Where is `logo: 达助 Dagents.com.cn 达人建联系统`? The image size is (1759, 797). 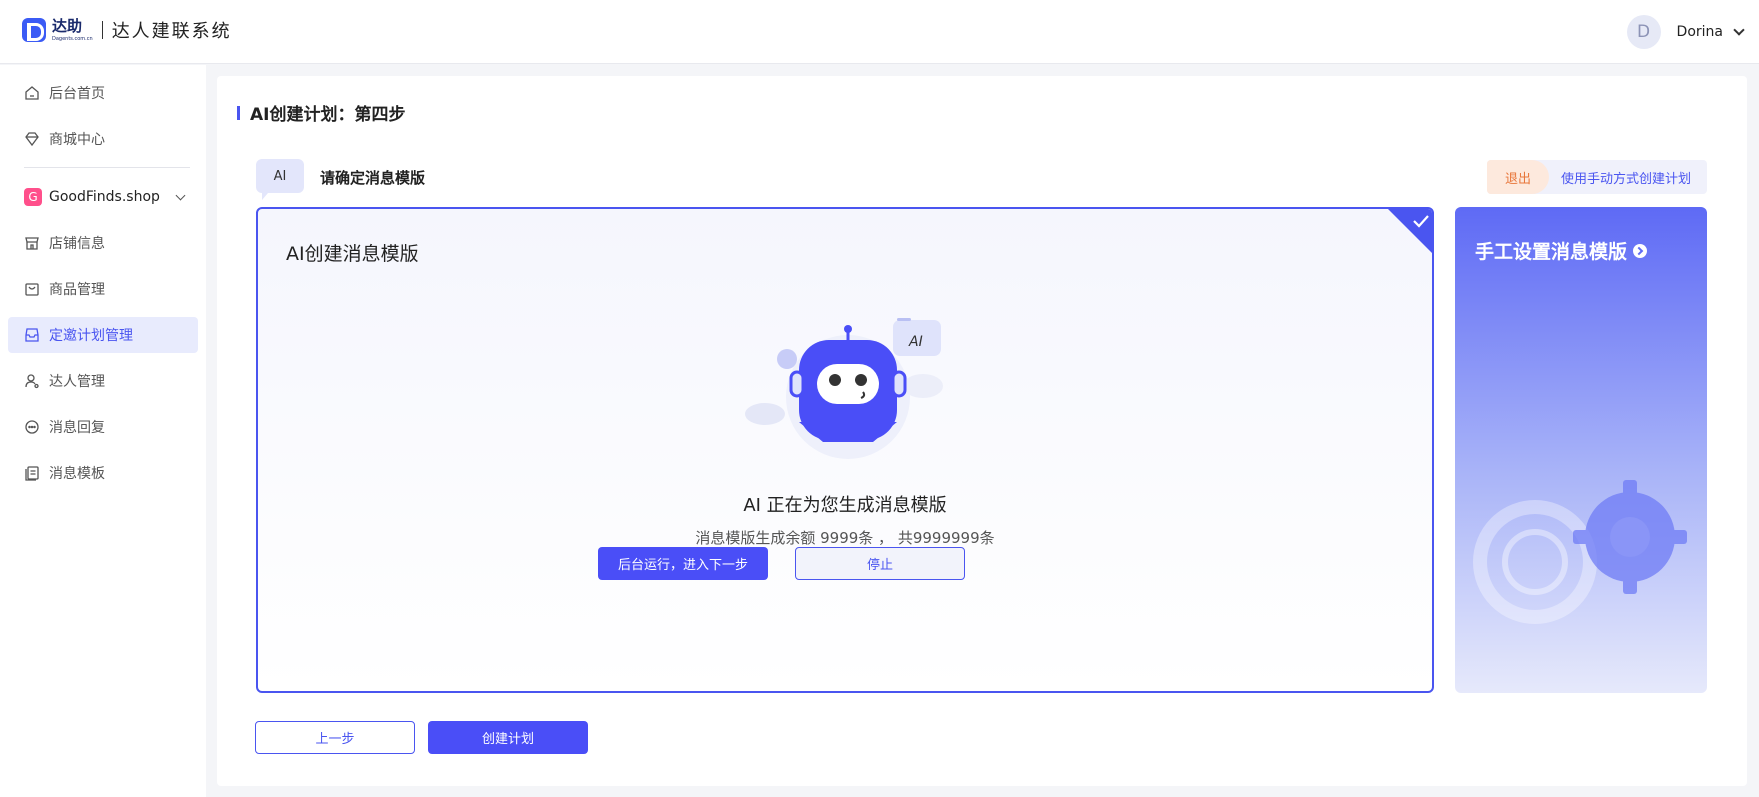 logo: 达助 Dagents.com.cn 达人建联系统 is located at coordinates (127, 30).